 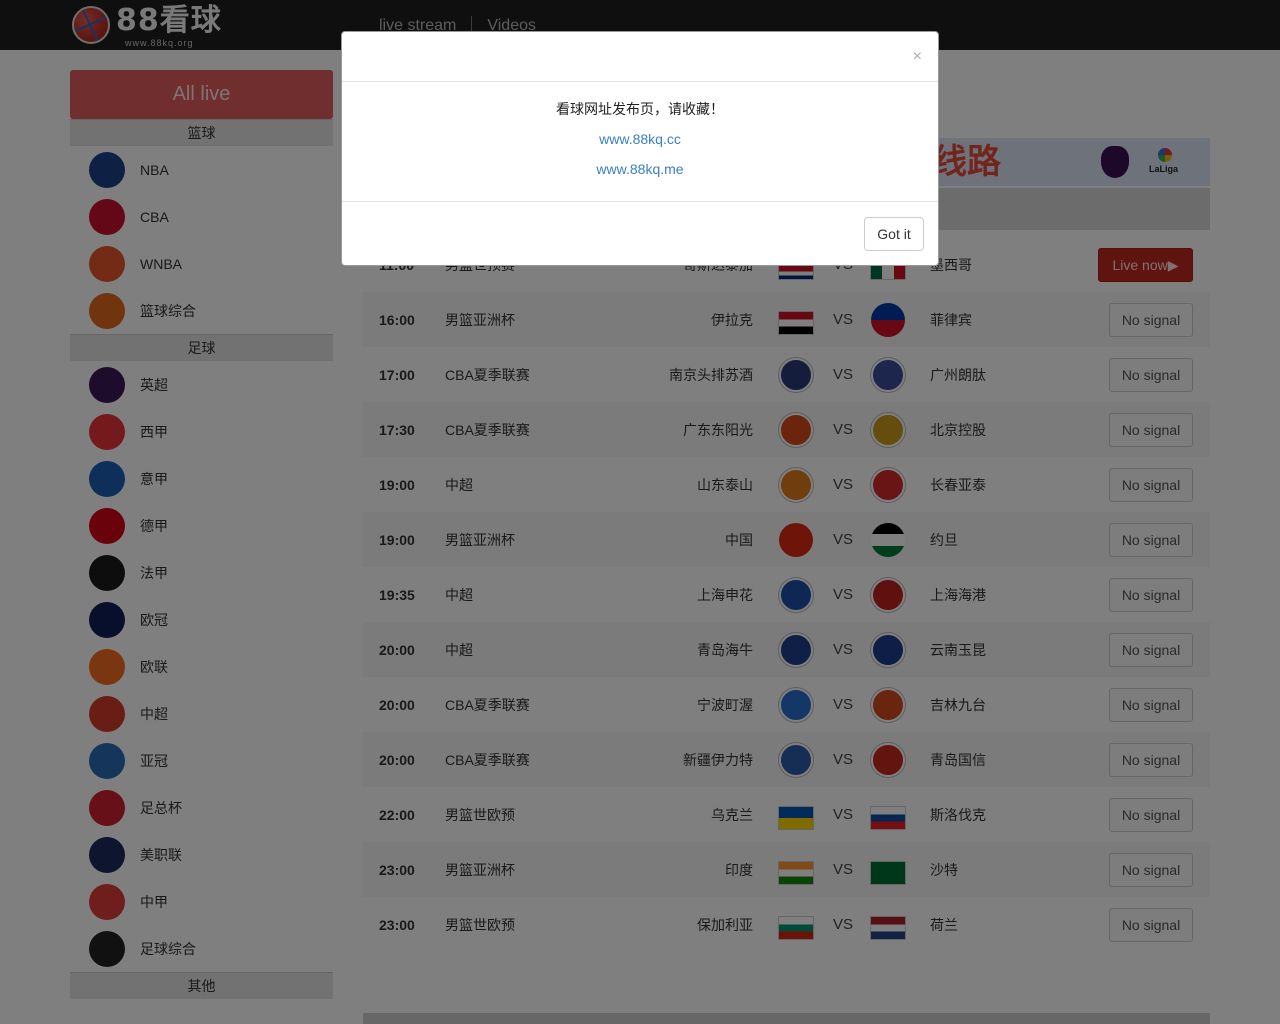 I want to click on got-it-button: Got it, so click(x=894, y=234).